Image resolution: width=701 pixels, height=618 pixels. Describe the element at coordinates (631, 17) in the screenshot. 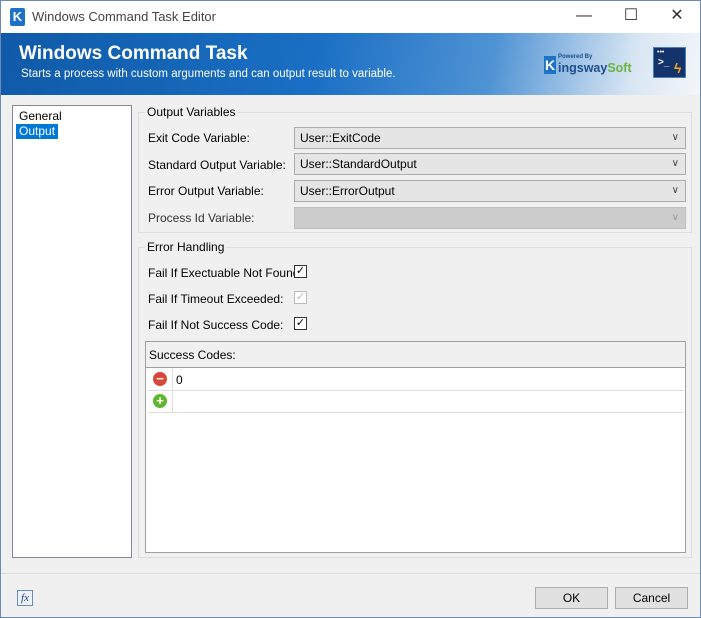

I see `maximize-button: ☐` at that location.